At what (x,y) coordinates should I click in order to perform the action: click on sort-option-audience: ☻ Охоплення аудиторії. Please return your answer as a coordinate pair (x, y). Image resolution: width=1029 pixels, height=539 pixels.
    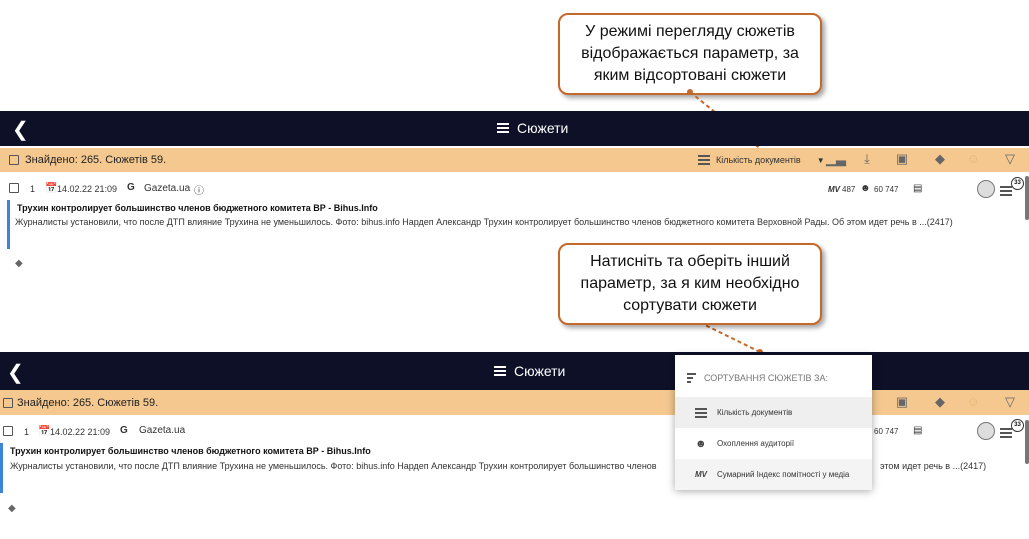
    Looking at the image, I should click on (773, 443).